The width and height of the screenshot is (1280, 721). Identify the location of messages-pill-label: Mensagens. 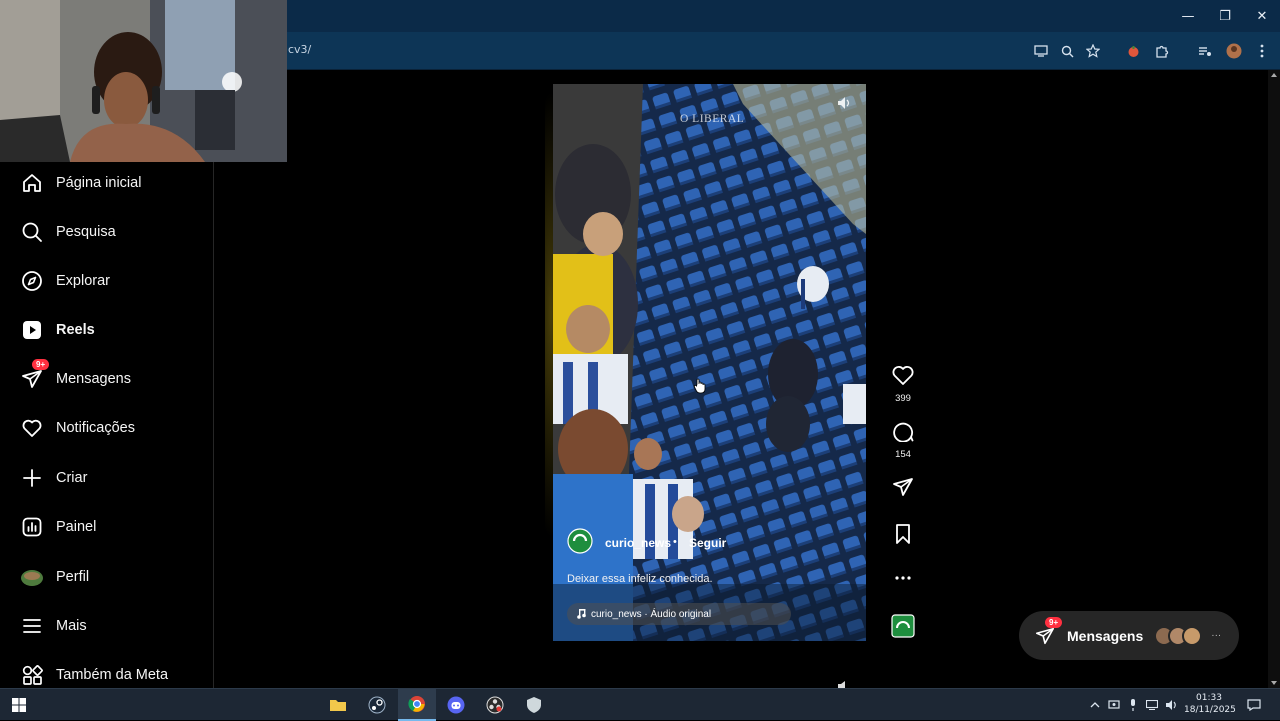
(1105, 635).